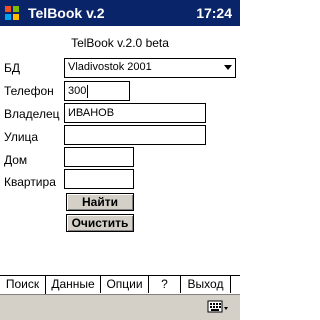 Image resolution: width=320 pixels, height=320 pixels. What do you see at coordinates (99, 157) in the screenshot?
I see `house-field` at bounding box center [99, 157].